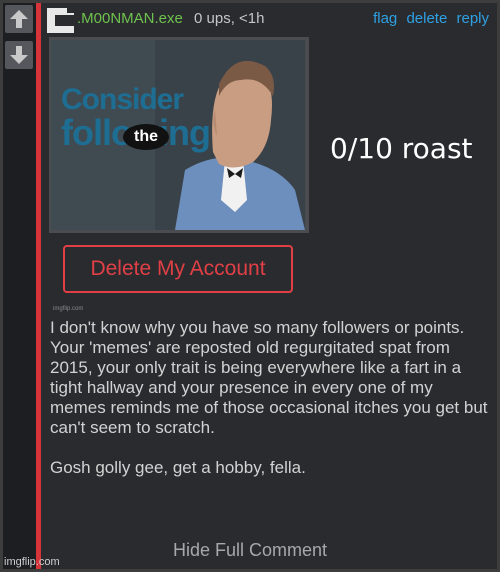  What do you see at coordinates (146, 137) in the screenshot?
I see `meme-the-bubble: the` at bounding box center [146, 137].